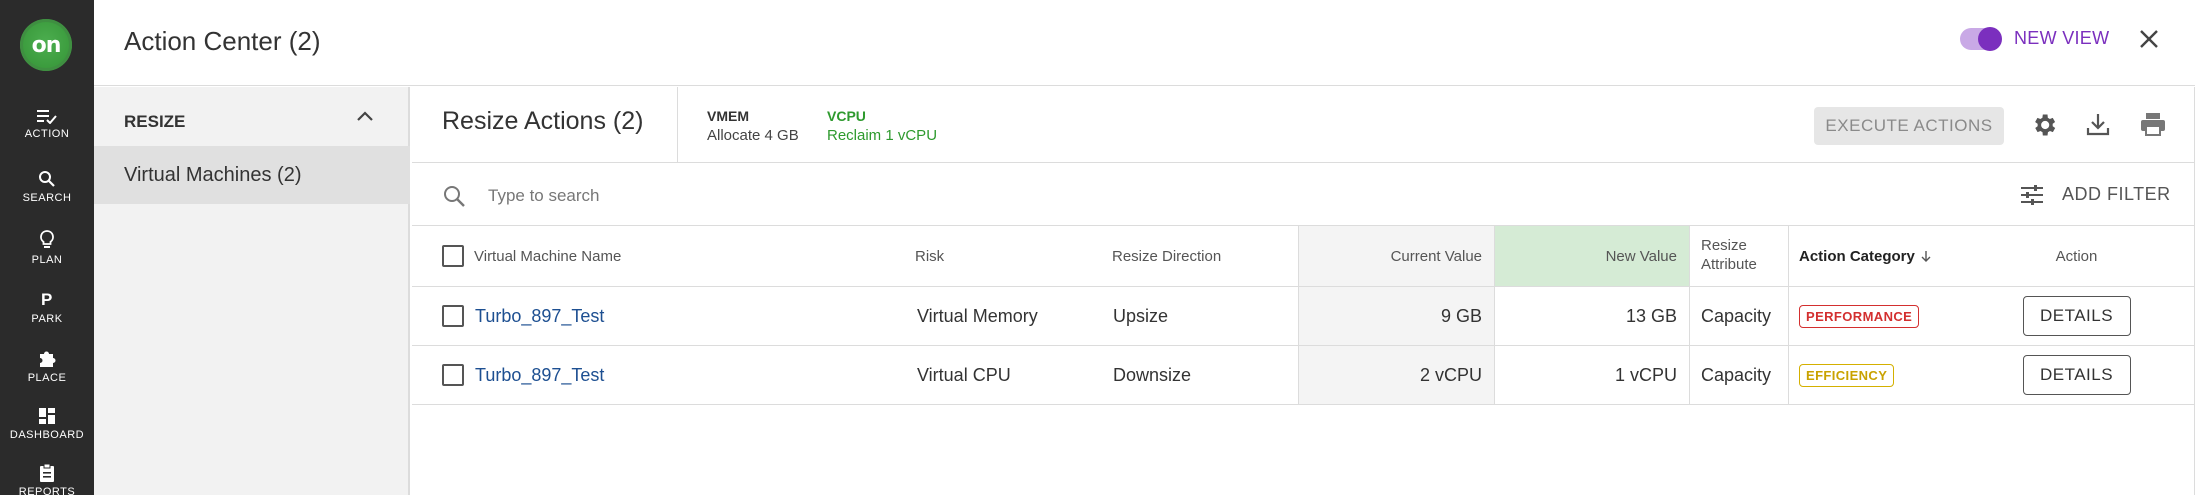  Describe the element at coordinates (453, 256) in the screenshot. I see `select-all-checkbox` at that location.